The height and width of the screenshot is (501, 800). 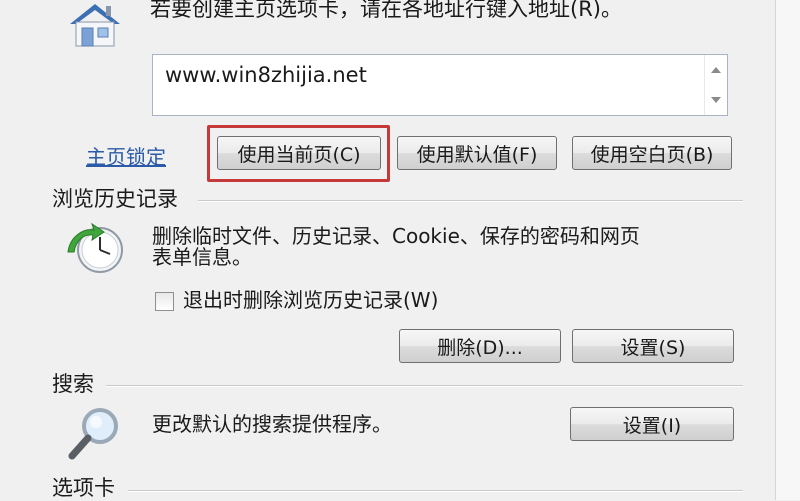 What do you see at coordinates (272, 424) in the screenshot?
I see `search-description: 更改默认的搜索提供程序。` at bounding box center [272, 424].